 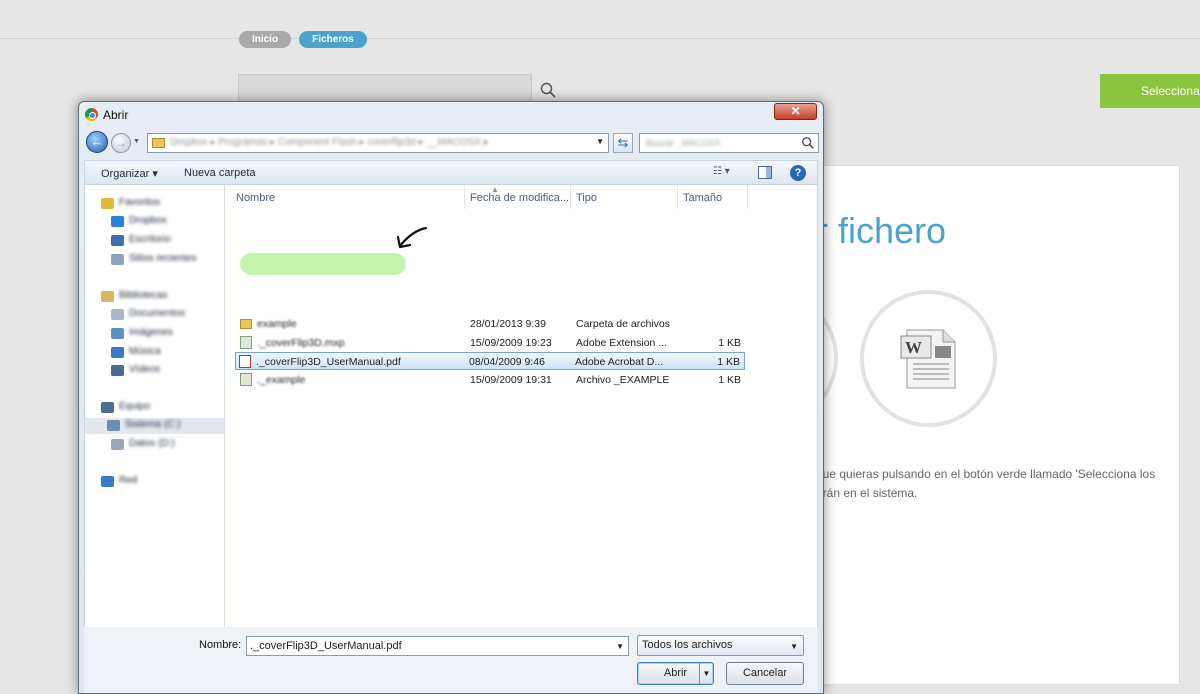 What do you see at coordinates (328, 362) in the screenshot?
I see `cell-name: ._coverFlip3D_UserManual.pdf` at bounding box center [328, 362].